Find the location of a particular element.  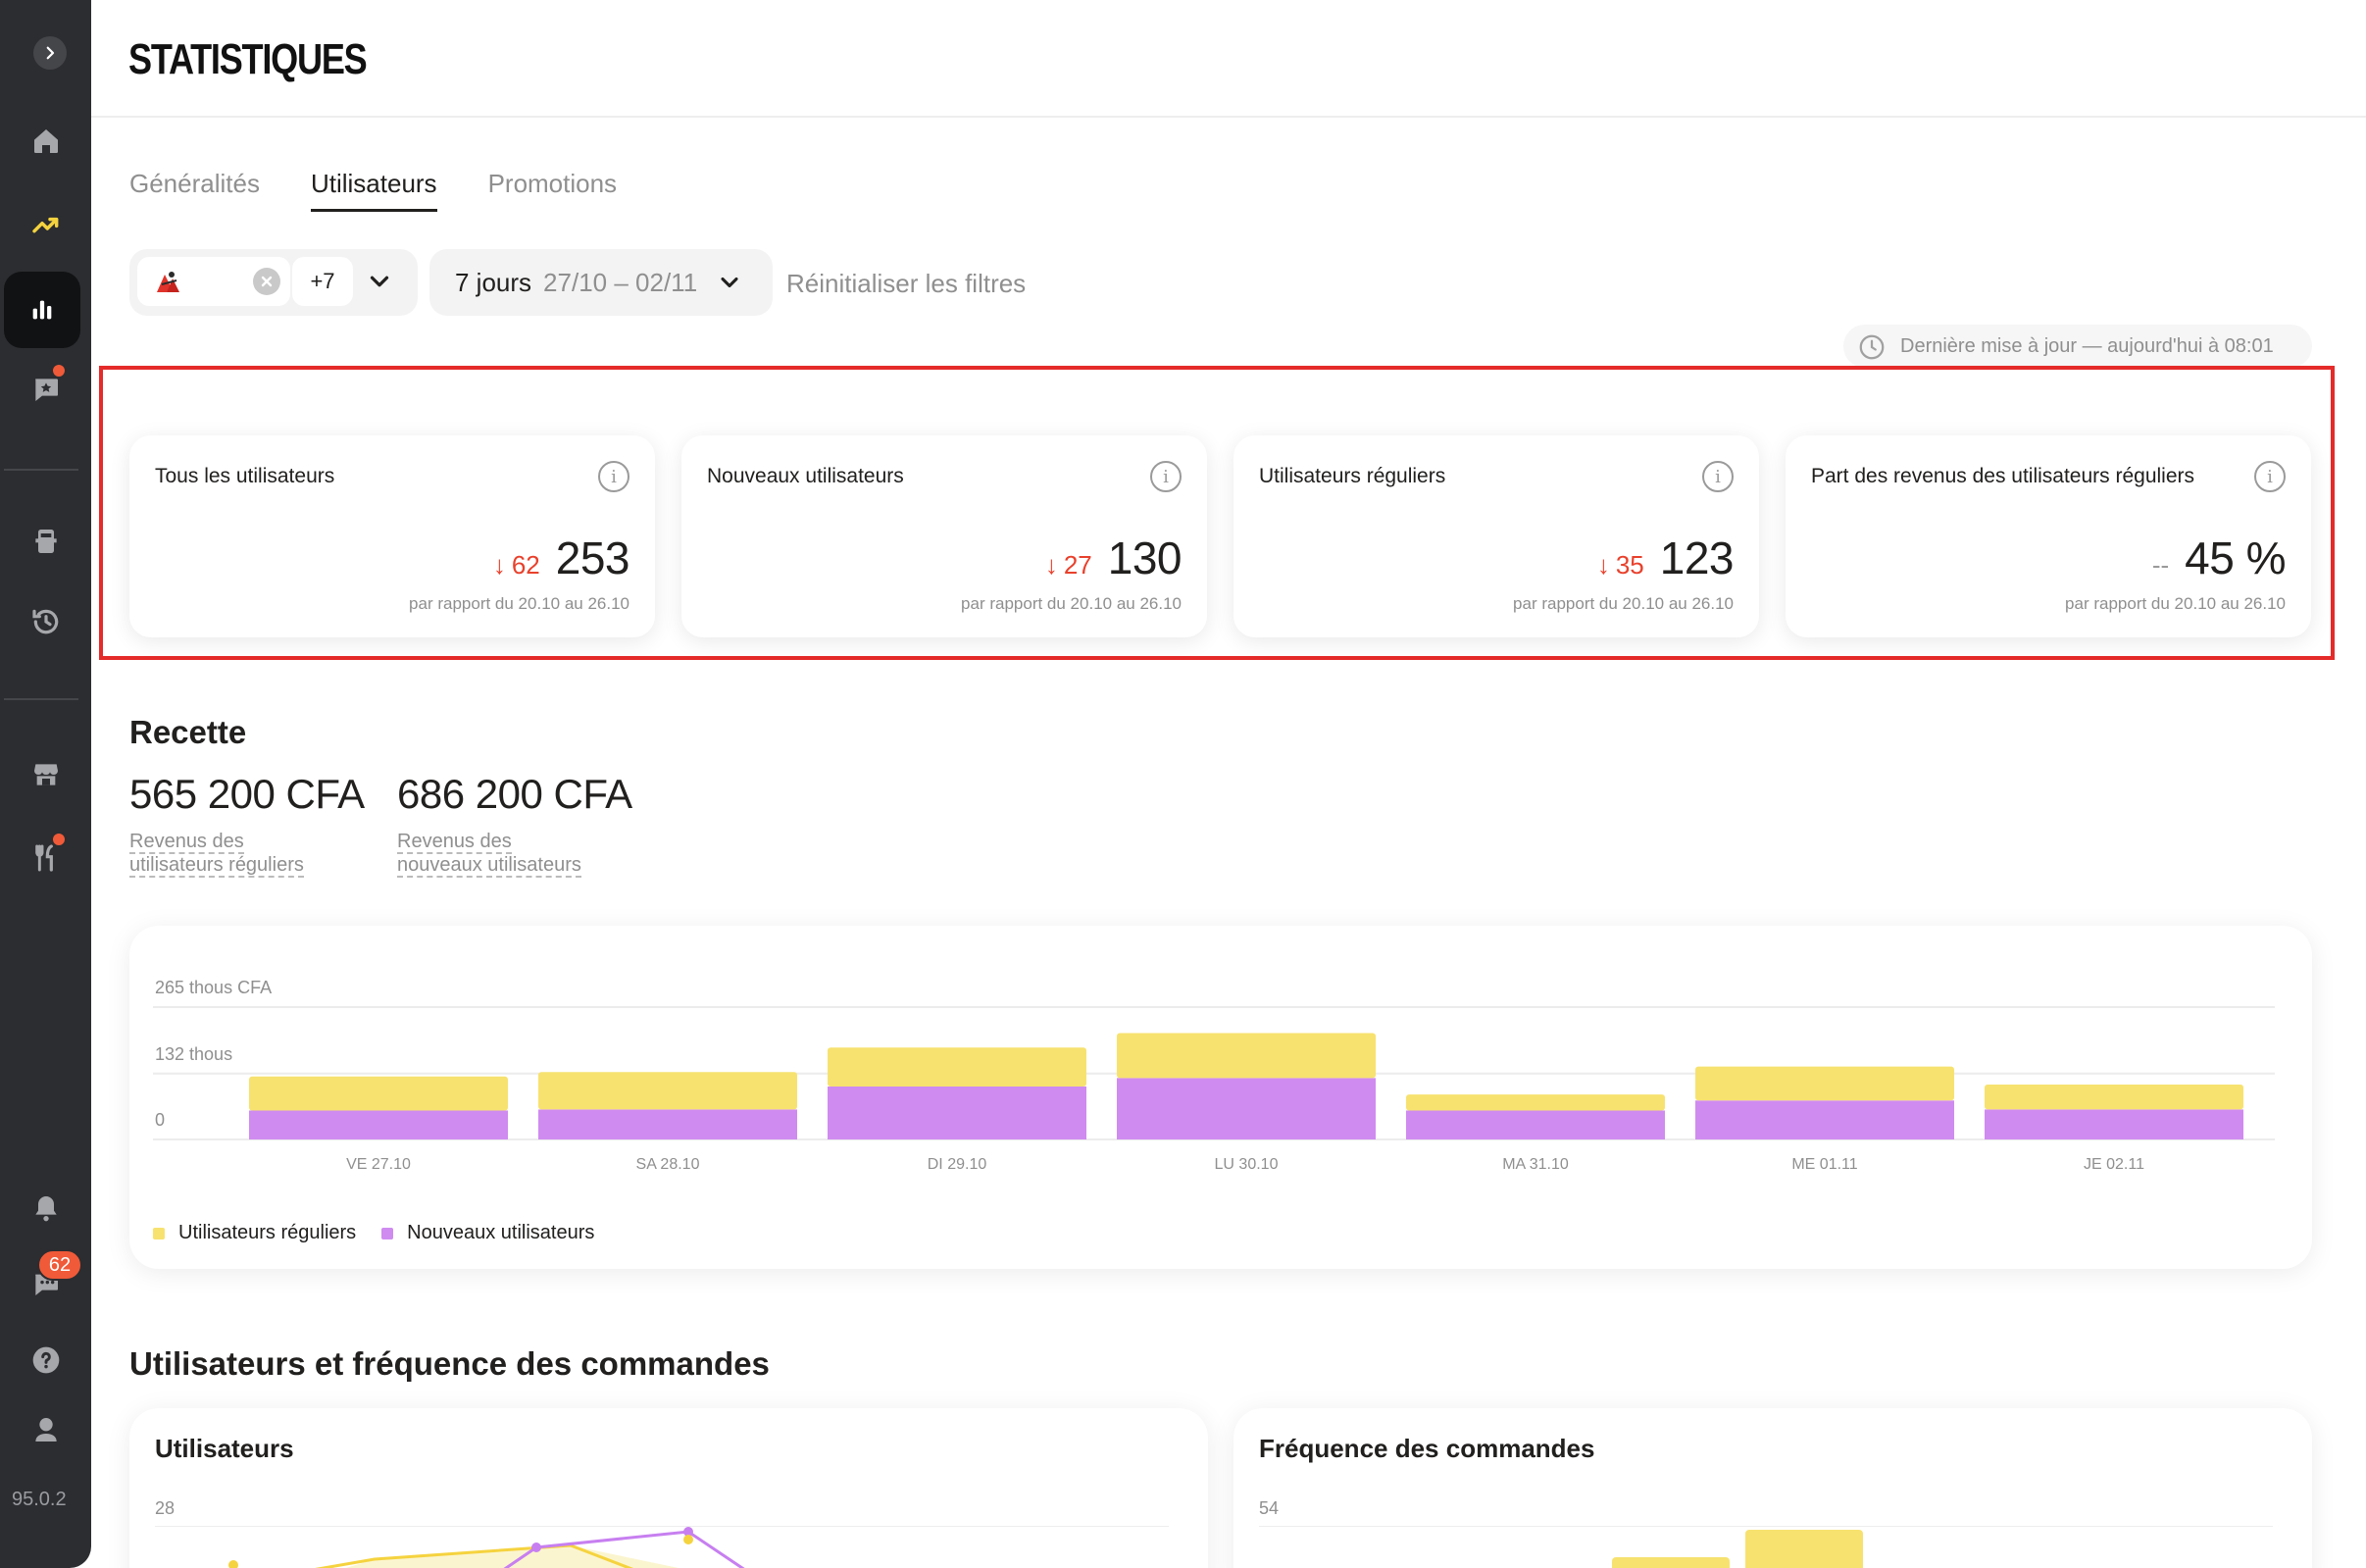

clear-filter-button is located at coordinates (266, 281).